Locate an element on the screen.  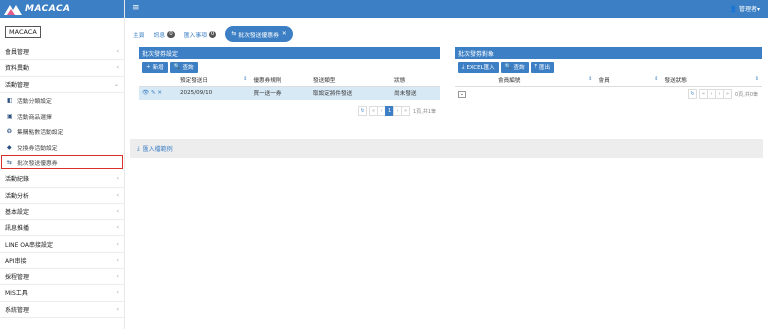
sidebar-item-basic-settings: 基本設定 ‹ is located at coordinates (62, 212).